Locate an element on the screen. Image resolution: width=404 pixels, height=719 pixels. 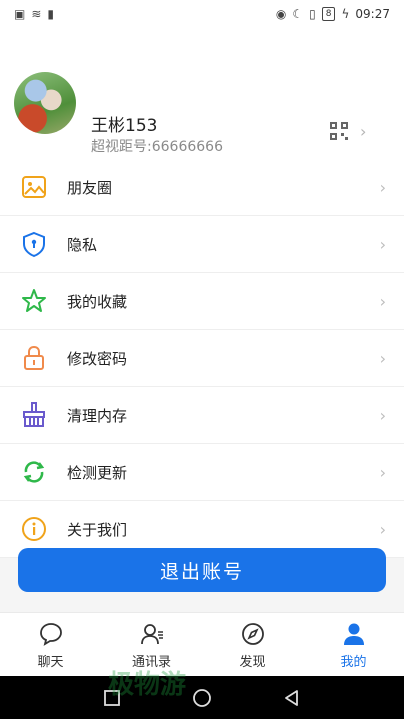
tab-chat: 聊天 is located at coordinates (50, 645).